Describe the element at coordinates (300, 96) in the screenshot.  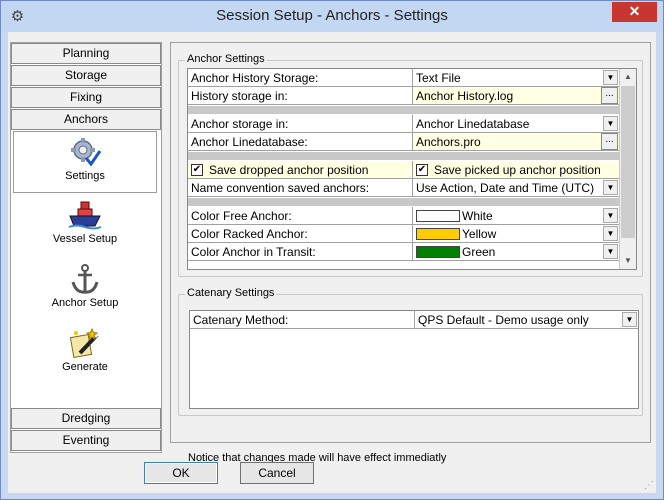
I see `row-label: History storage in:` at that location.